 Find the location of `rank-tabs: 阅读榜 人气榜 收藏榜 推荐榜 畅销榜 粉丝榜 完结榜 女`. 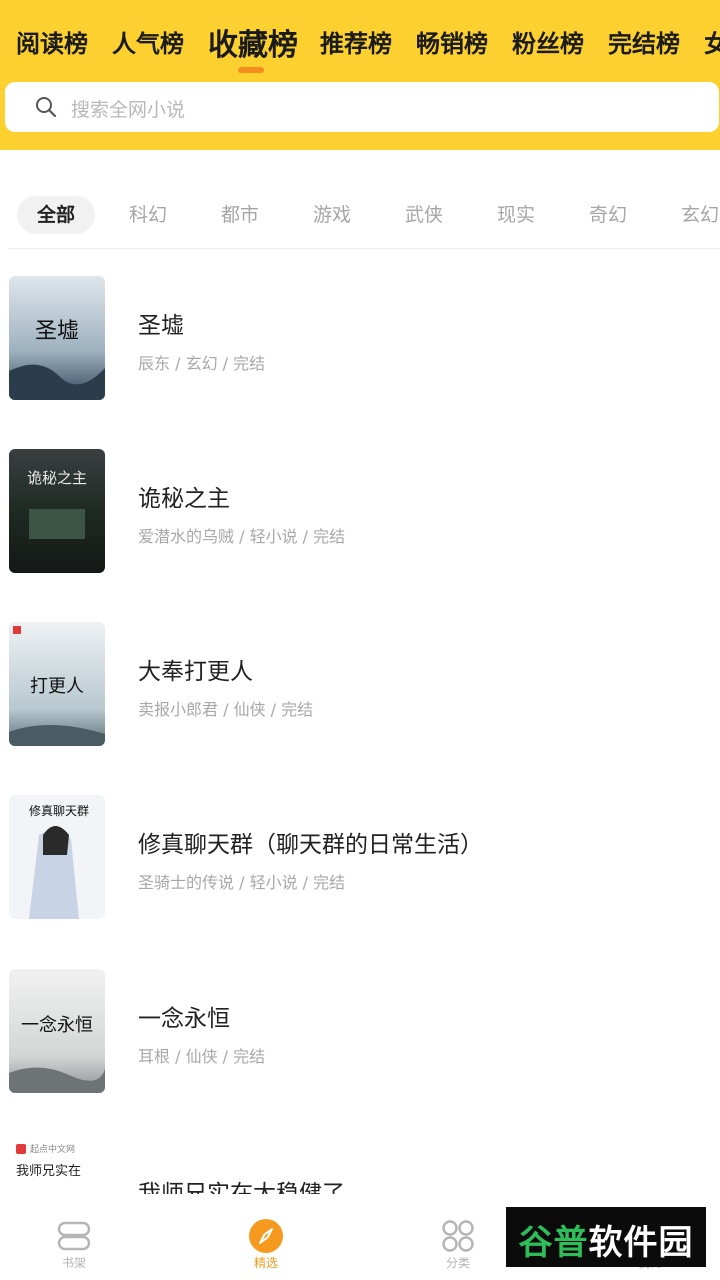

rank-tabs: 阅读榜 人气榜 收藏榜 推荐榜 畅销榜 粉丝榜 完结榜 女 is located at coordinates (360, 40).